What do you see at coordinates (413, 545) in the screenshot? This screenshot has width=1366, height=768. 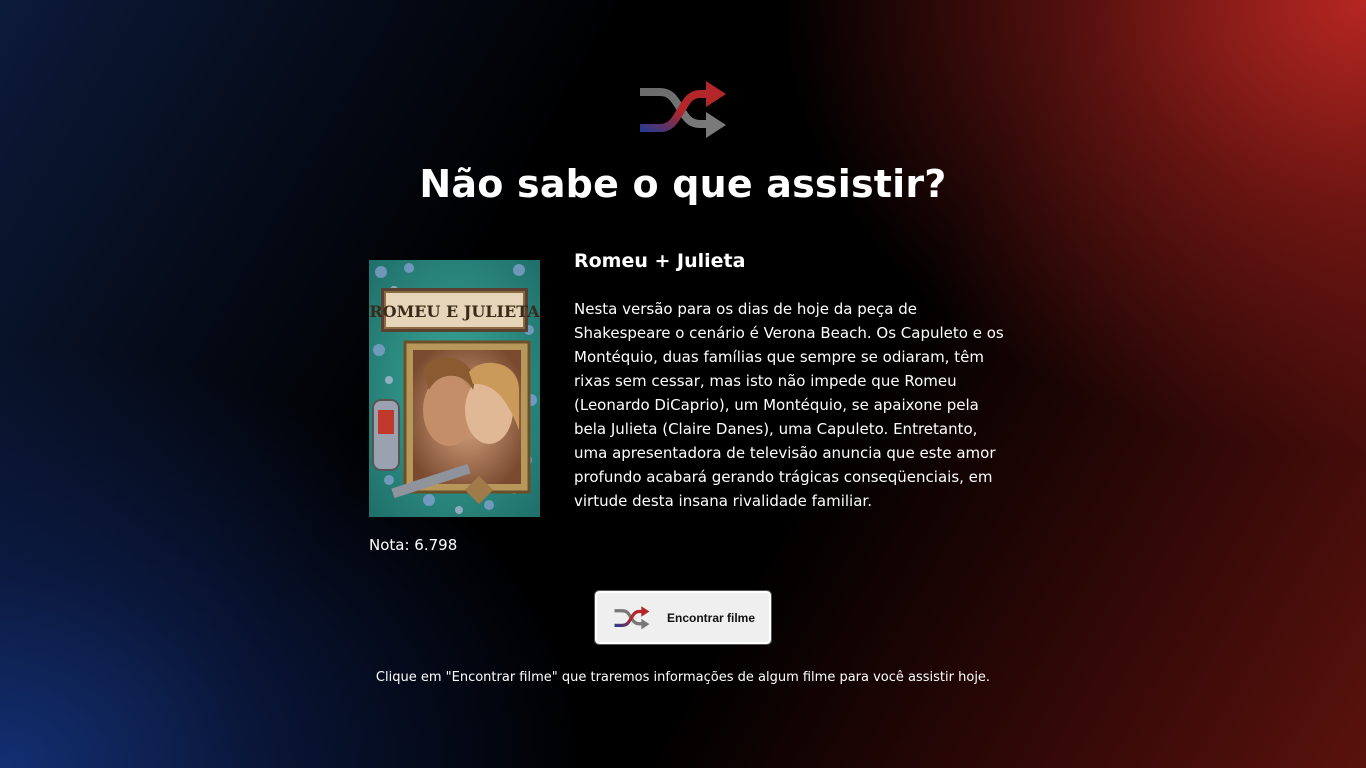 I see `movie-rating: Nota: 6.798` at bounding box center [413, 545].